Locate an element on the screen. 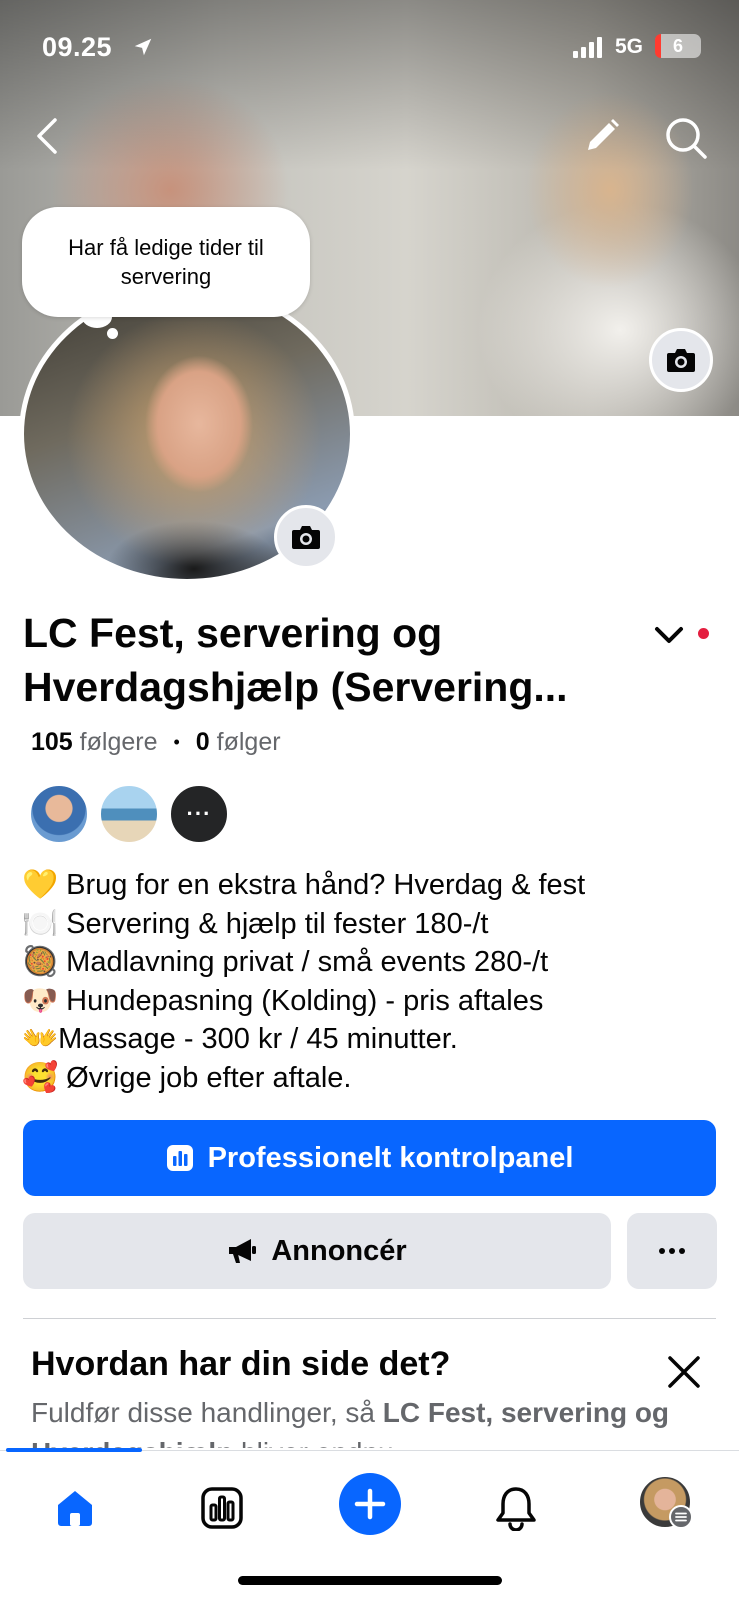  page-switcher-button is located at coordinates (669, 635).